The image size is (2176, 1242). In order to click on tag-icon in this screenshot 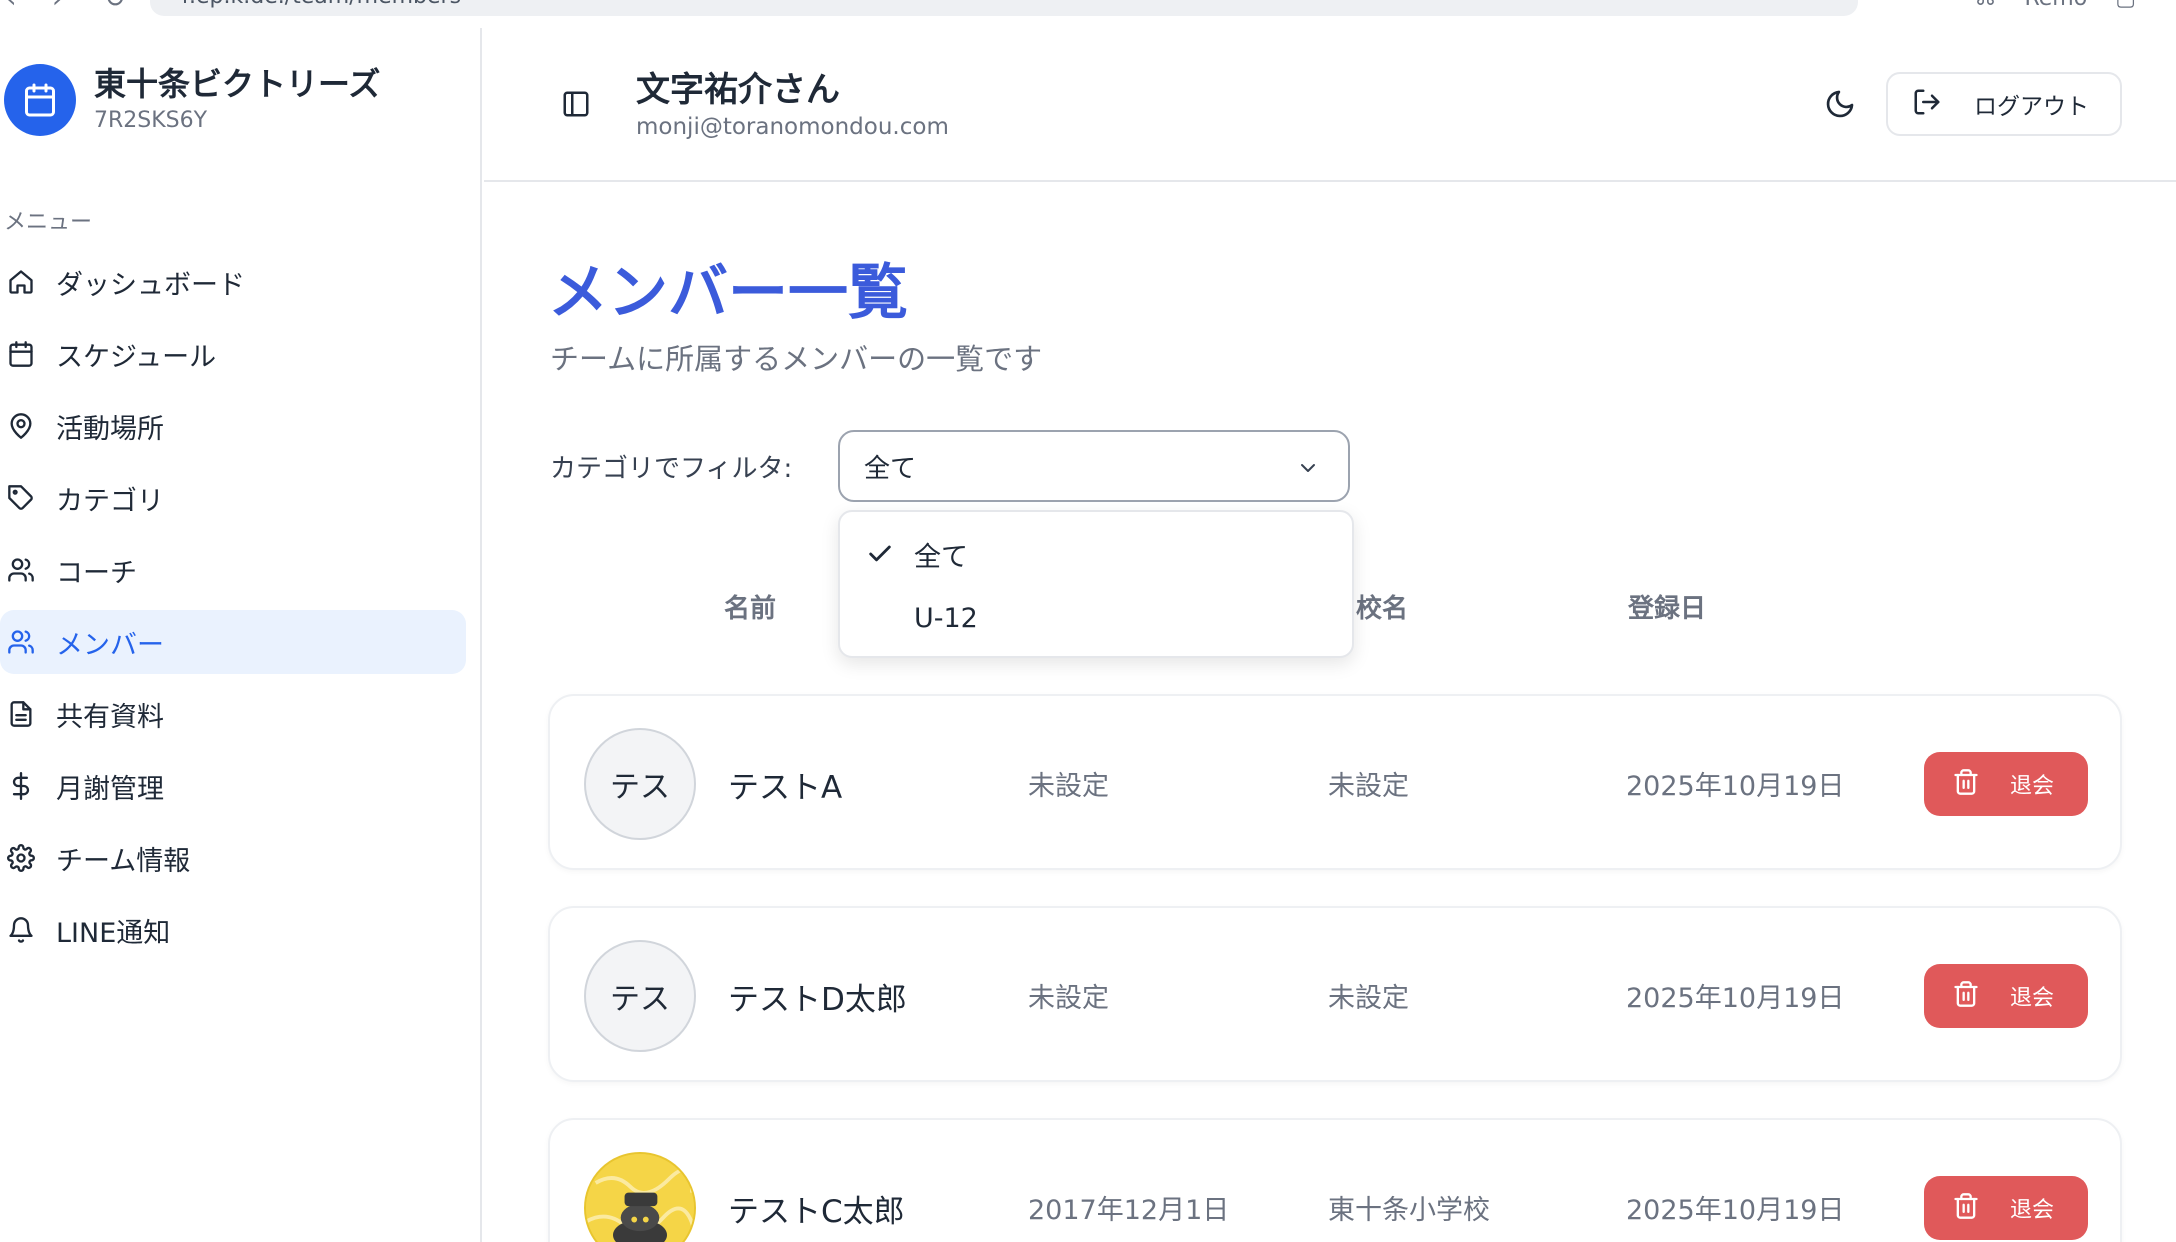, I will do `click(21, 498)`.